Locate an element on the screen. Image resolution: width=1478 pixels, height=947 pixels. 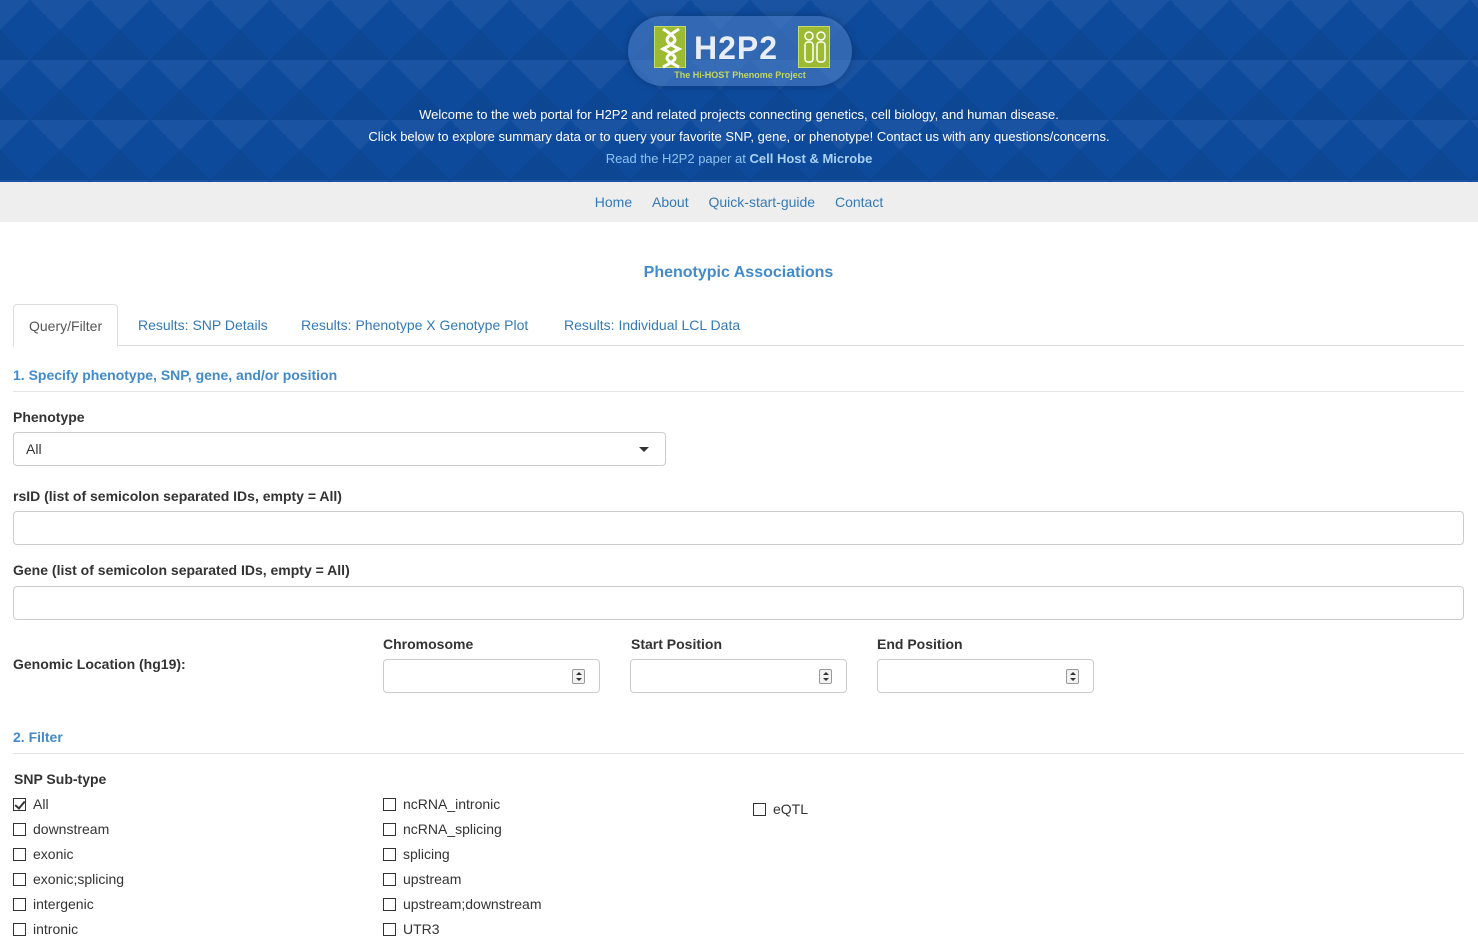
checkbox-intergenic: intergenic is located at coordinates (53, 904).